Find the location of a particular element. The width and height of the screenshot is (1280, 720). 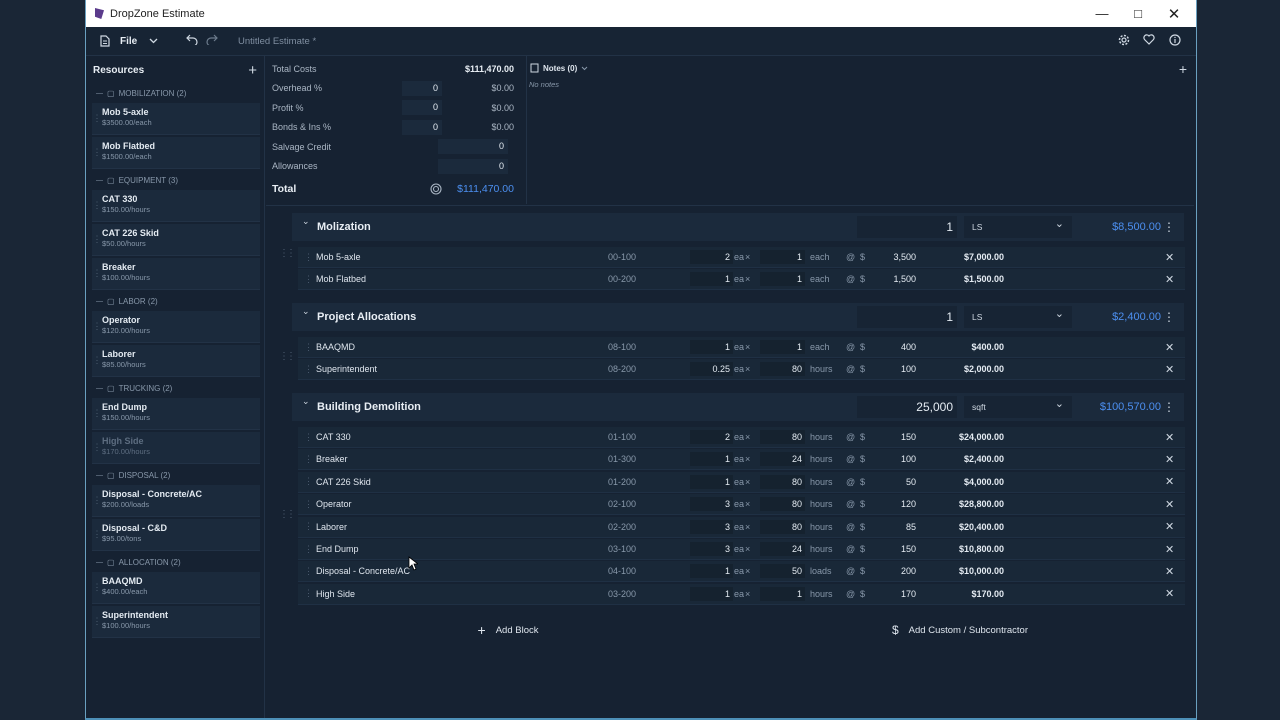

close-window-button: ✕ is located at coordinates (1174, 13).